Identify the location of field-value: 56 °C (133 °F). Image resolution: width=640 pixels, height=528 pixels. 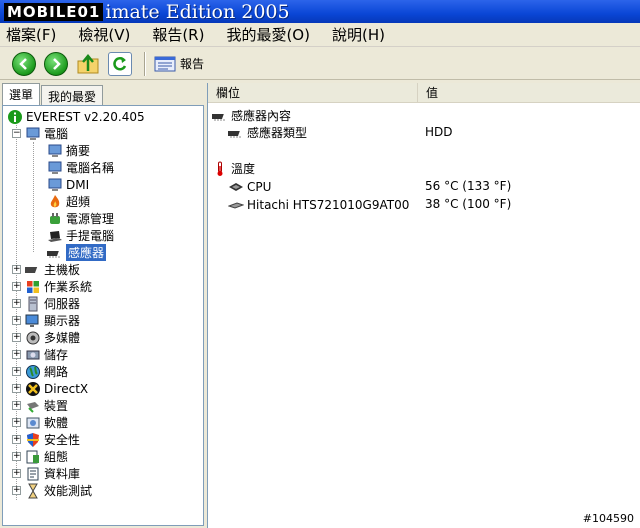
(468, 186).